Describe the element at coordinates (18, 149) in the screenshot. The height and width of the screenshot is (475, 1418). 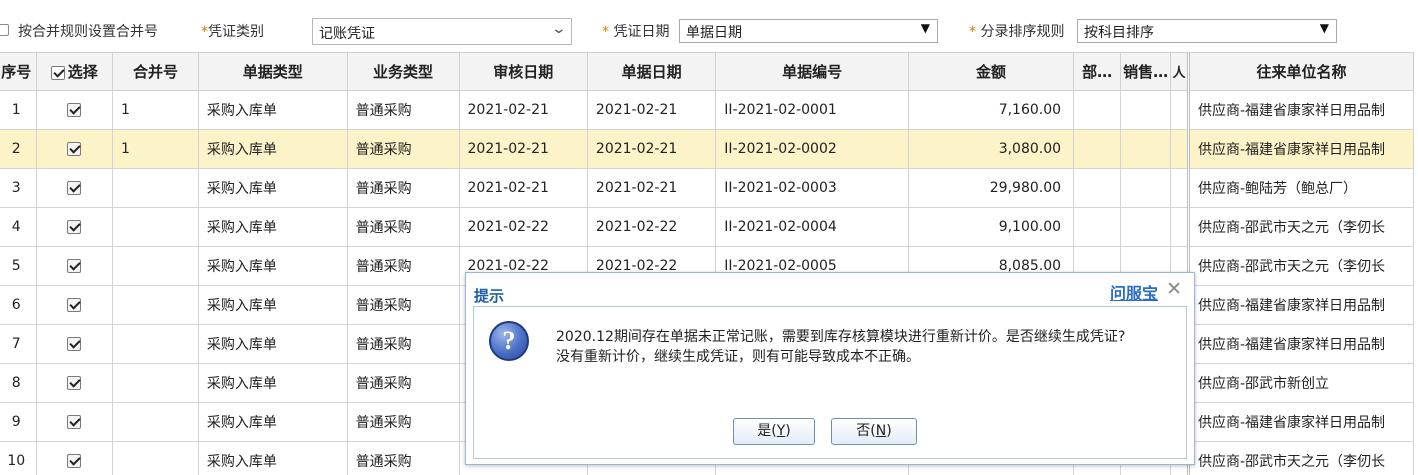
I see `cell-seq: 2` at that location.